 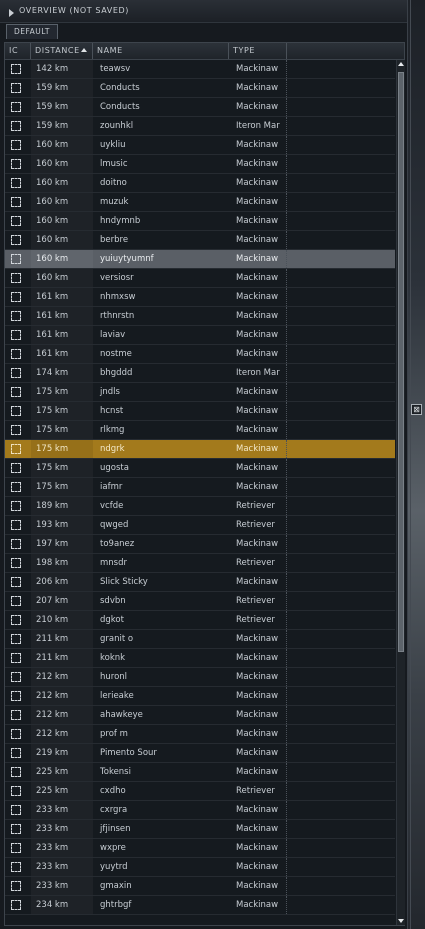 I want to click on table-row: 175 km hcnst Mackinaw, so click(x=200, y=411).